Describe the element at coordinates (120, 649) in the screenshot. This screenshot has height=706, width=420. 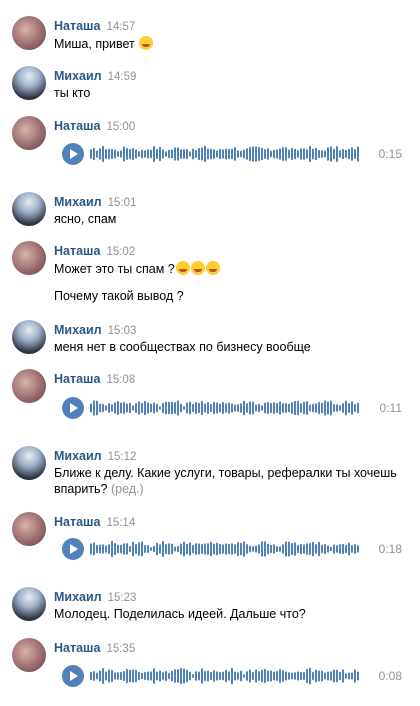
I see `message-time: 15:35` at that location.